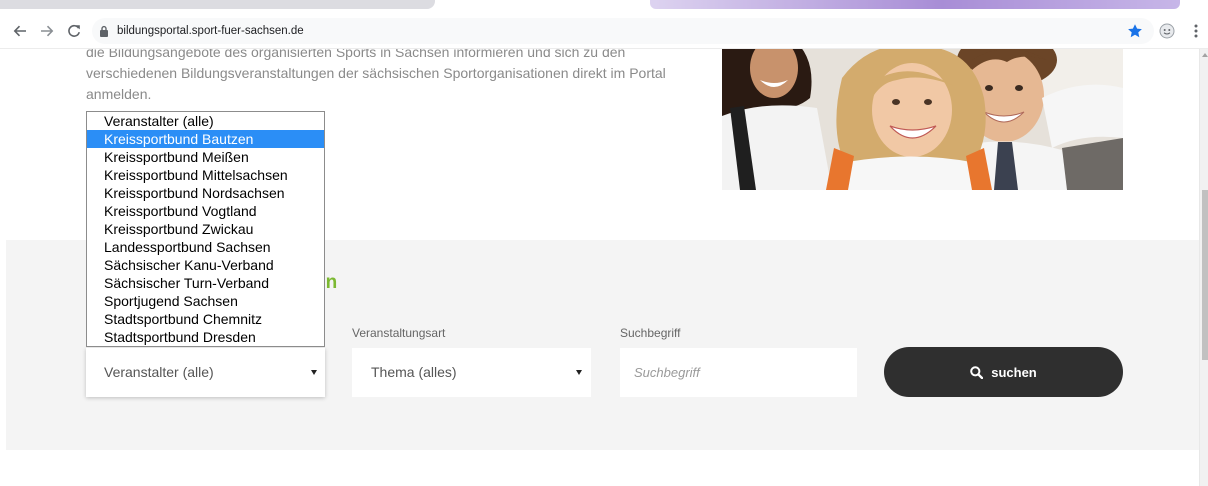 This screenshot has width=1208, height=486. I want to click on reload-icon, so click(74, 30).